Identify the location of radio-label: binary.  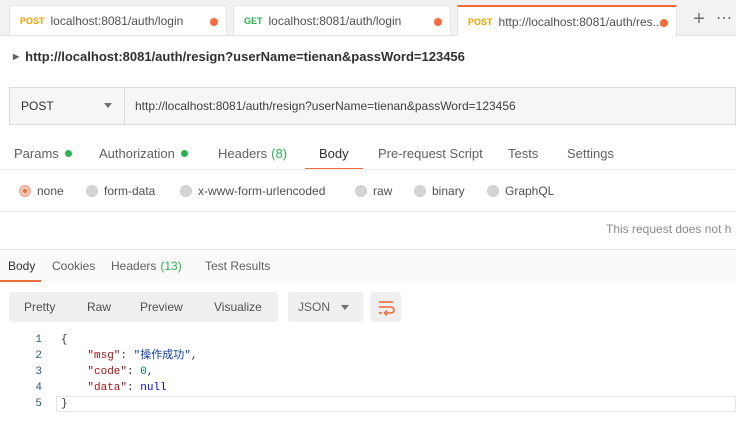
(448, 191).